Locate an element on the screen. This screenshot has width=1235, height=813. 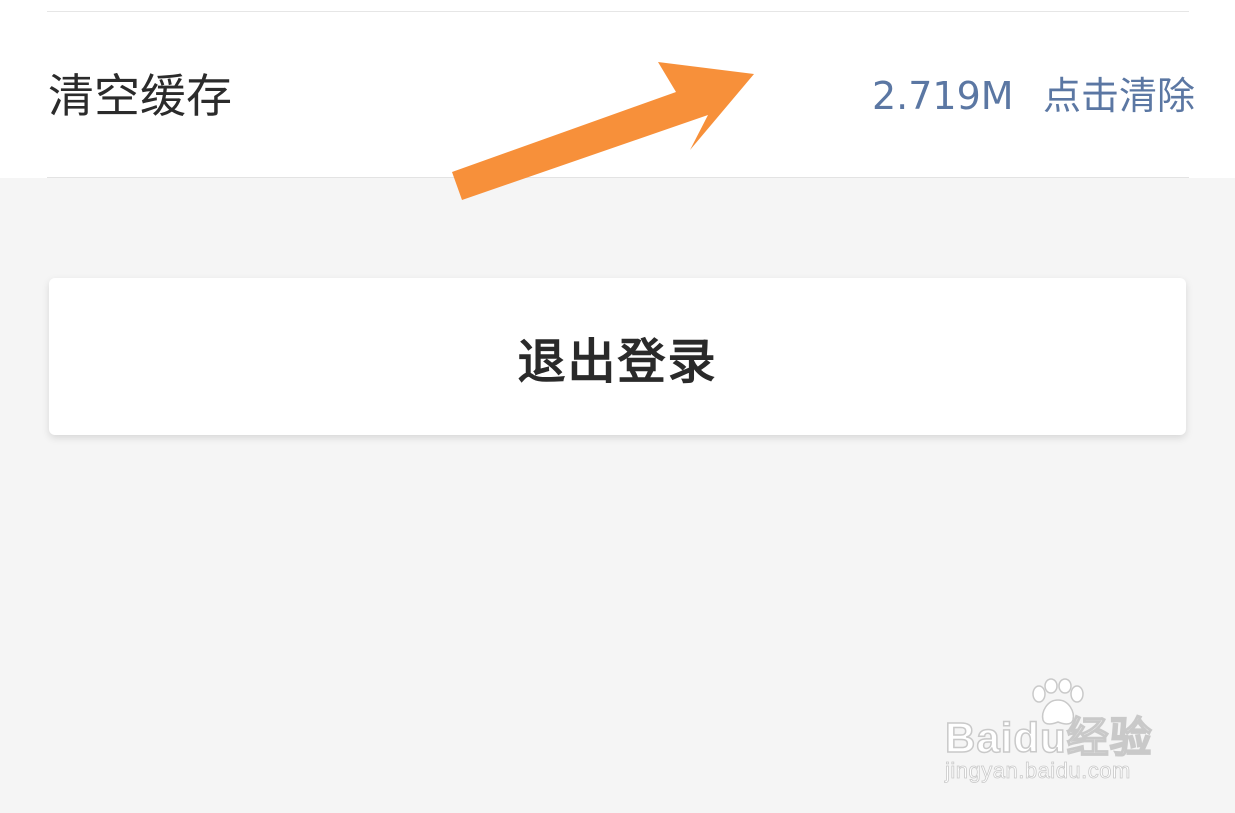
watermark-url: jingyan.baidu.com is located at coordinates (1038, 771).